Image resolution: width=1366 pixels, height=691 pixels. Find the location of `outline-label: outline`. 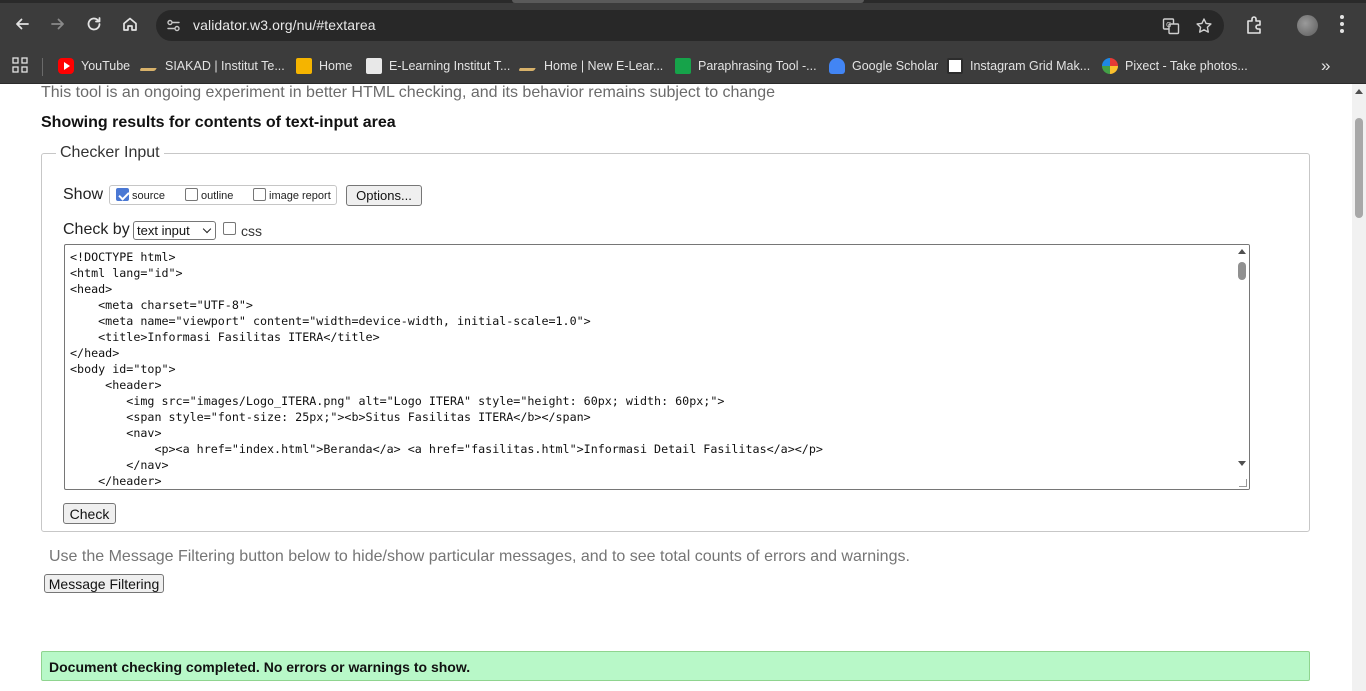

outline-label: outline is located at coordinates (217, 196).